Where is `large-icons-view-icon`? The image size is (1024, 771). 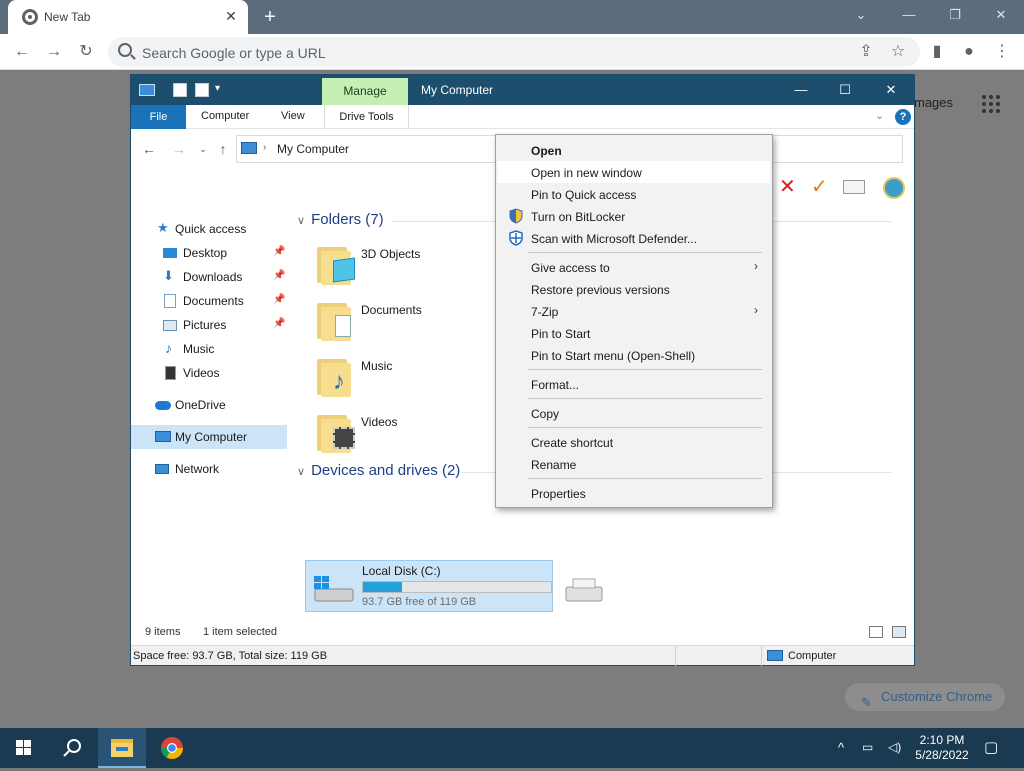
large-icons-view-icon is located at coordinates (899, 632).